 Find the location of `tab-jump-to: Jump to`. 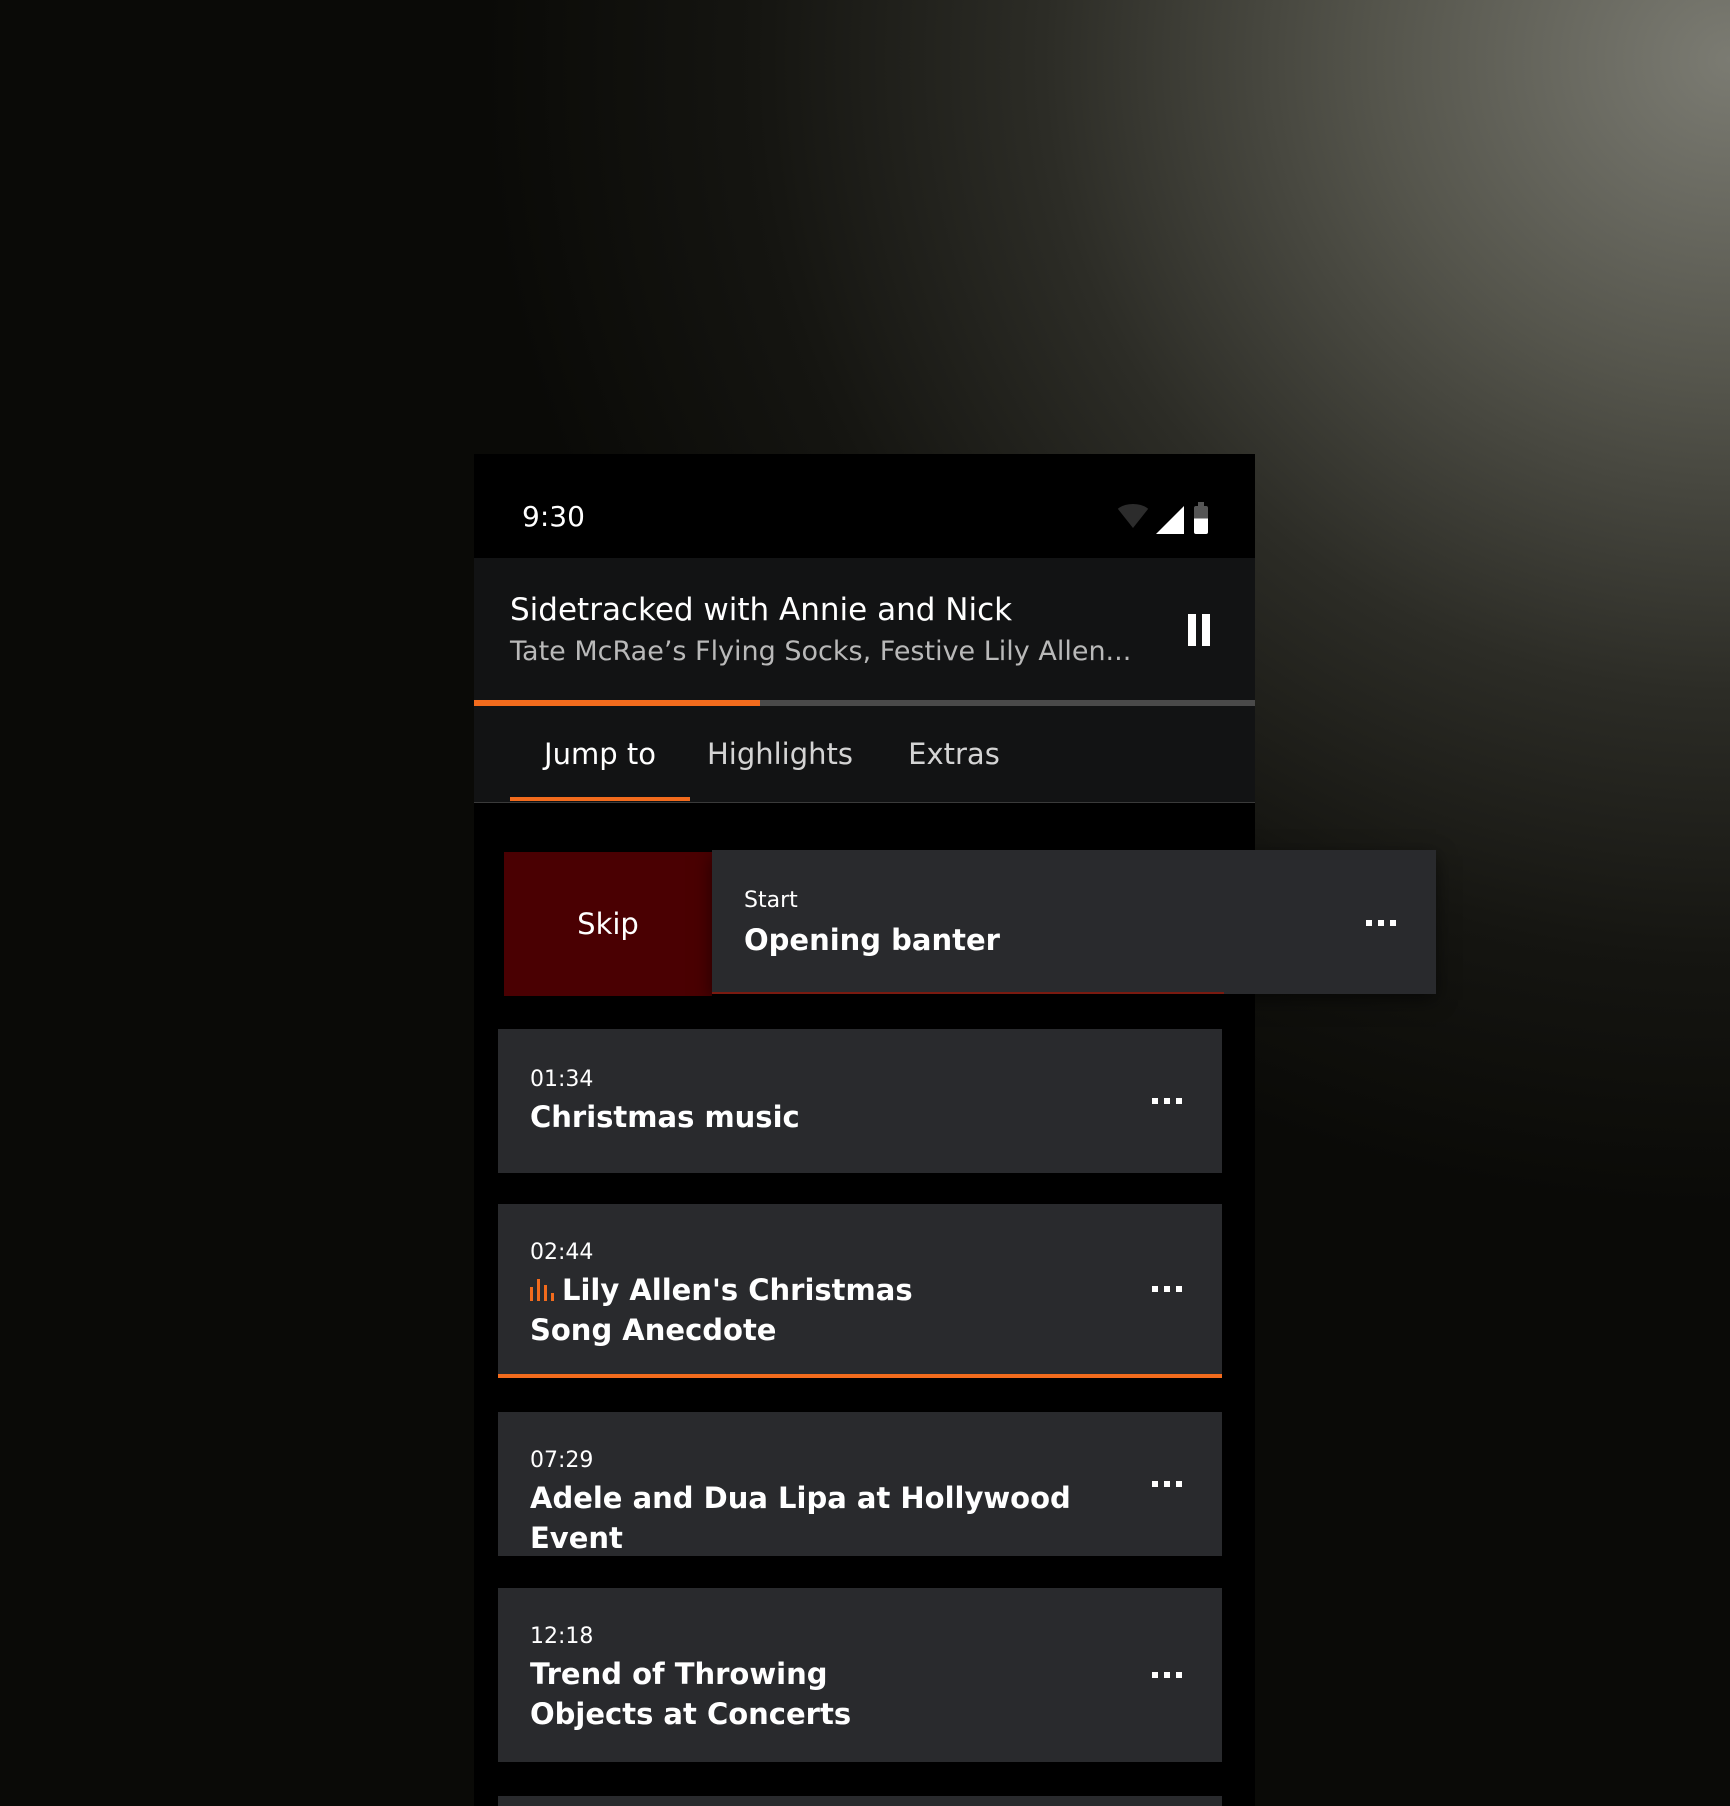

tab-jump-to: Jump to is located at coordinates (600, 754).